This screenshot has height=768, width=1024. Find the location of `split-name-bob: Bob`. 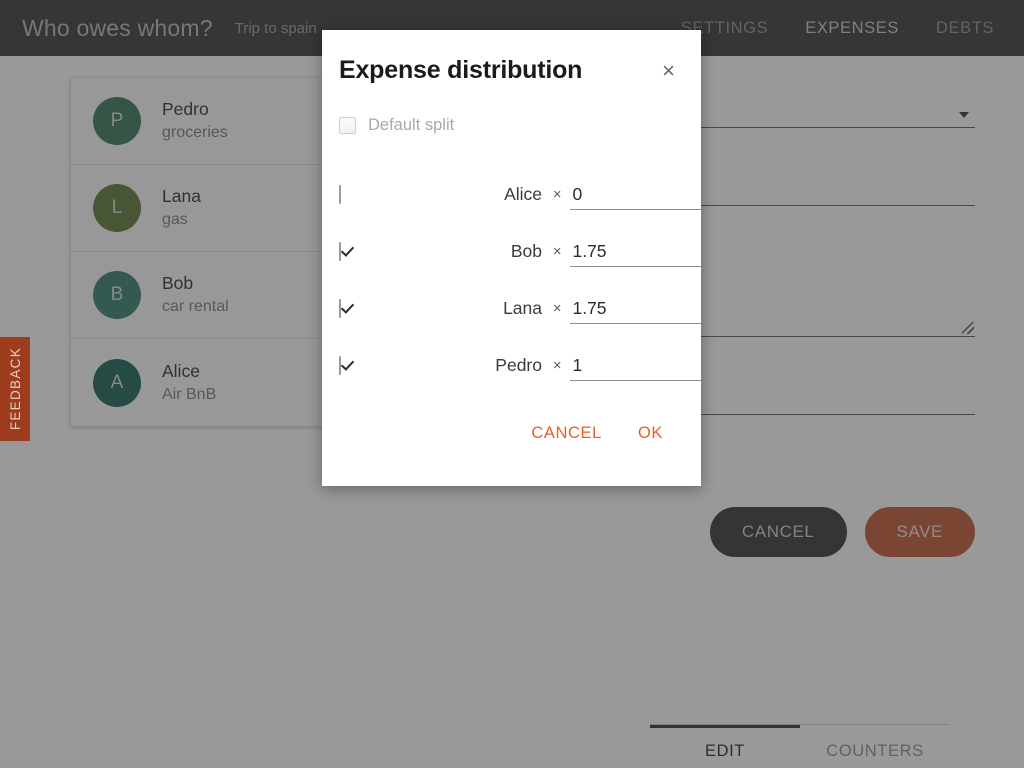

split-name-bob: Bob is located at coordinates (526, 251).